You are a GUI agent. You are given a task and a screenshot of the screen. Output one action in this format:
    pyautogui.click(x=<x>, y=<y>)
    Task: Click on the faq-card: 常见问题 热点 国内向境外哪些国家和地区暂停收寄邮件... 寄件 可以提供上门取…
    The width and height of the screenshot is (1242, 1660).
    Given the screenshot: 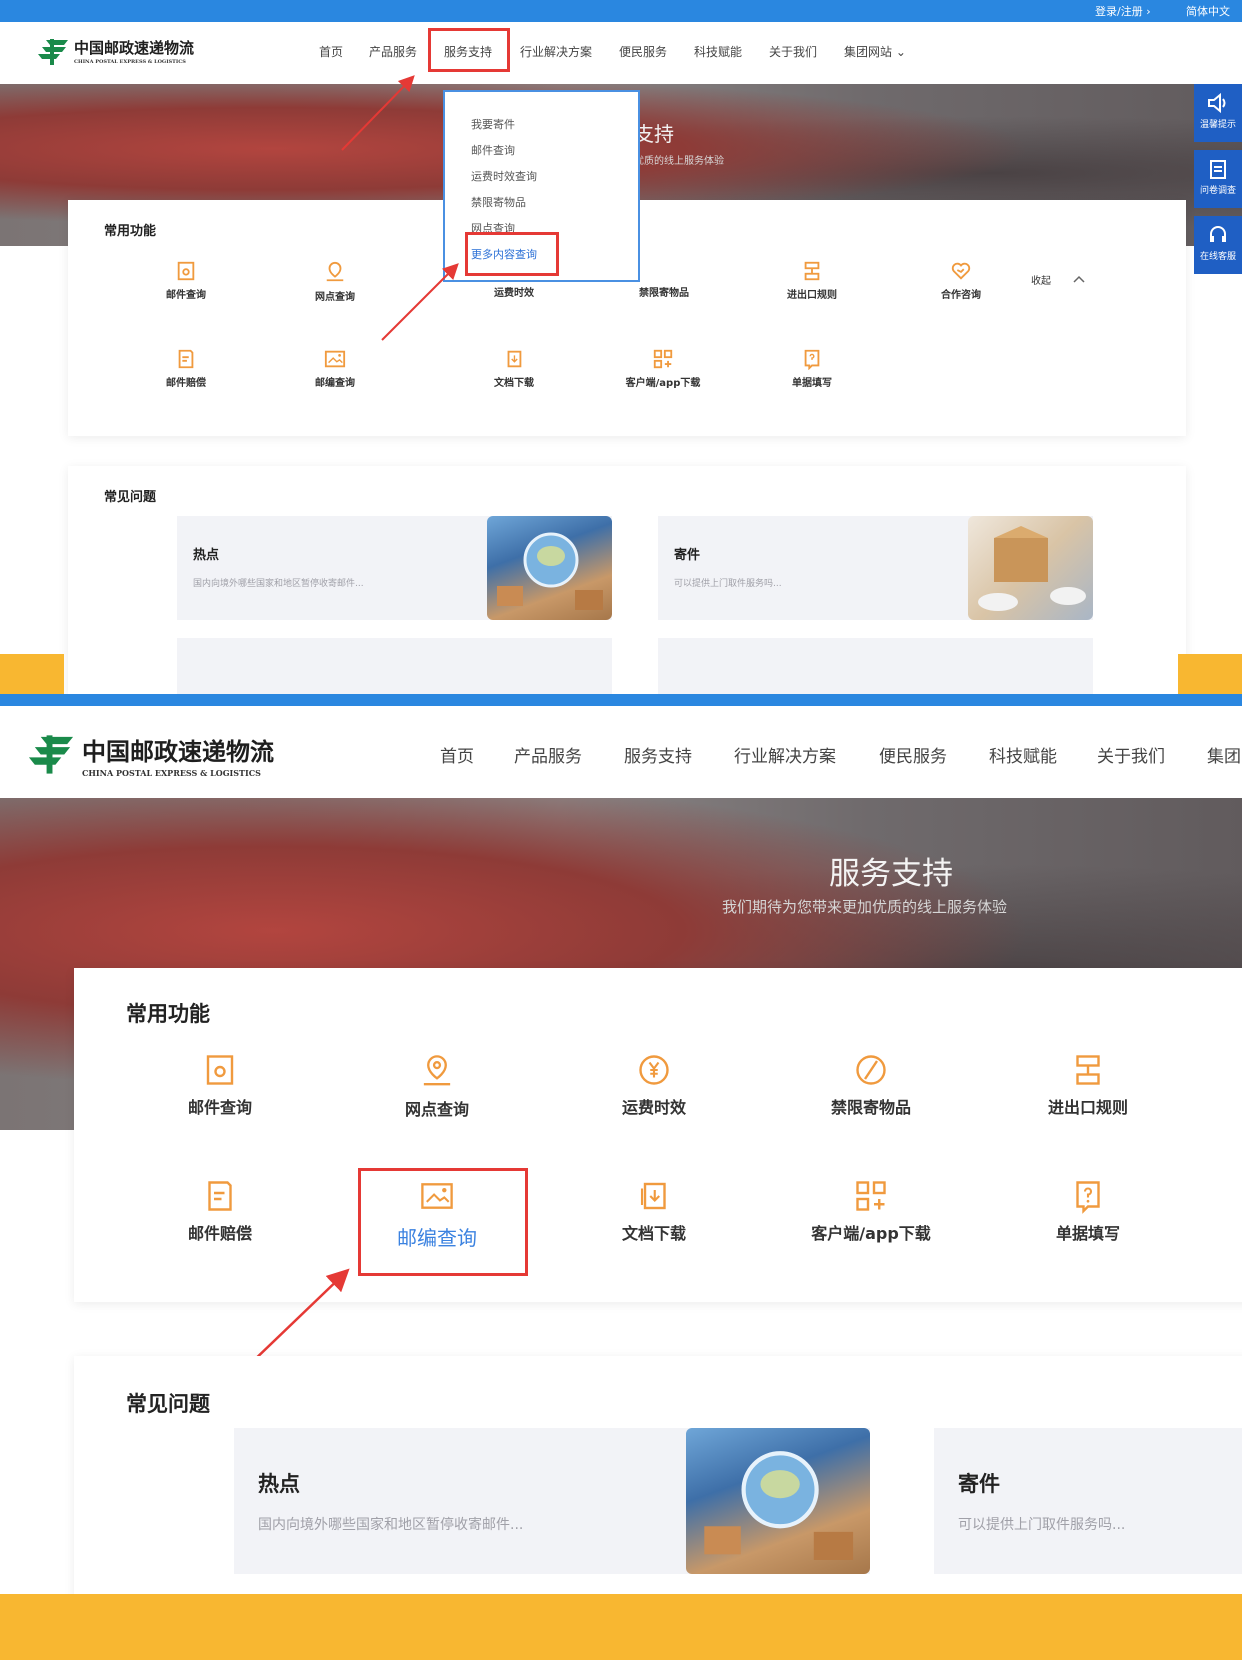 What is the action you would take?
    pyautogui.click(x=627, y=581)
    